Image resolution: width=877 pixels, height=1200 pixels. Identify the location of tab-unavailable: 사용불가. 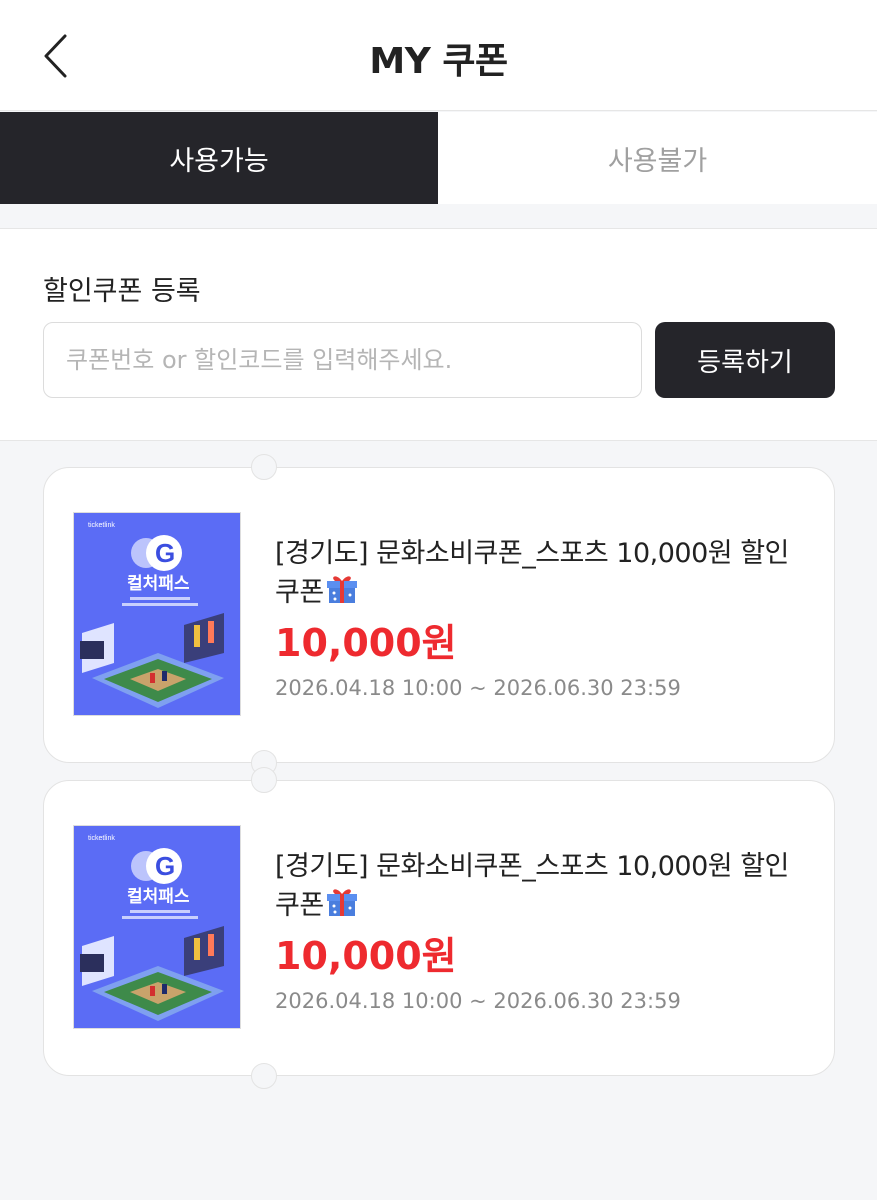
(657, 158).